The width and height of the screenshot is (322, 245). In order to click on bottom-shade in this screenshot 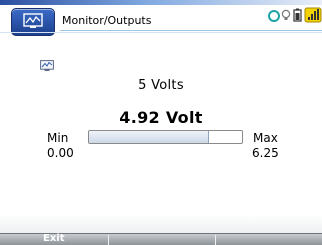, I will do `click(161, 223)`.